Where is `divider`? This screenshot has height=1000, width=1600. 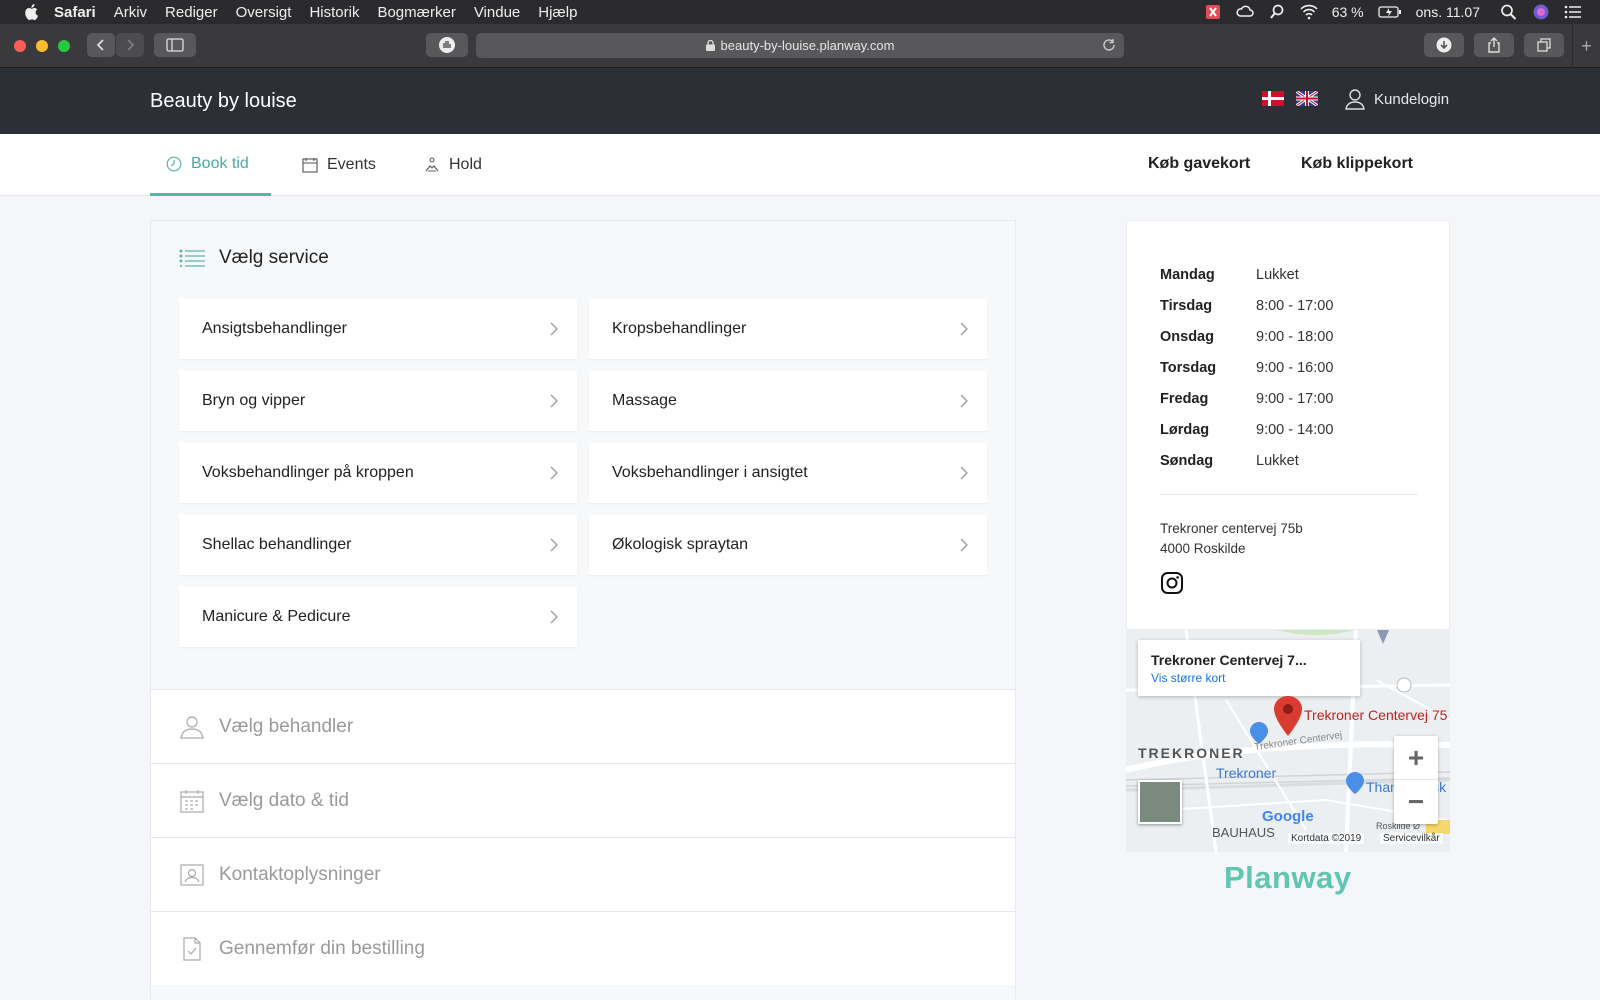
divider is located at coordinates (1289, 494).